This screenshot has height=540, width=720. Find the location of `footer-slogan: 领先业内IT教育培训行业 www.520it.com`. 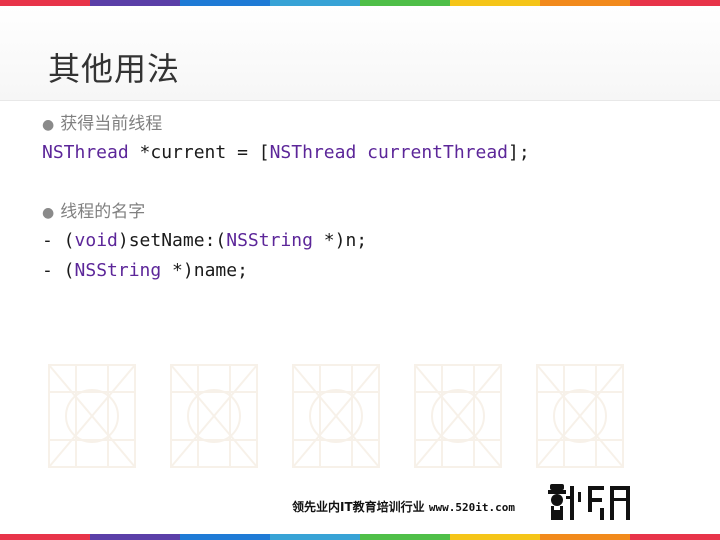

footer-slogan: 领先业内IT教育培训行业 www.520it.com is located at coordinates (403, 506).